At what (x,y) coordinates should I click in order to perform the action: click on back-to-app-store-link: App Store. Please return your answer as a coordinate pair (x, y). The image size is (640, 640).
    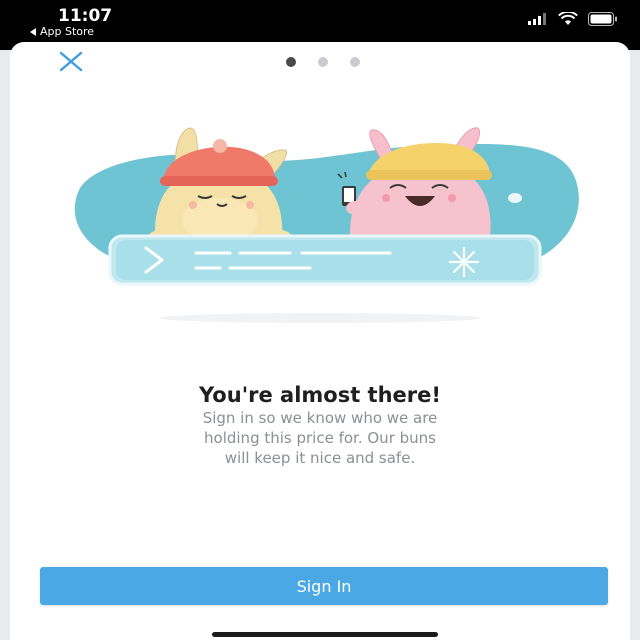
    Looking at the image, I should click on (62, 31).